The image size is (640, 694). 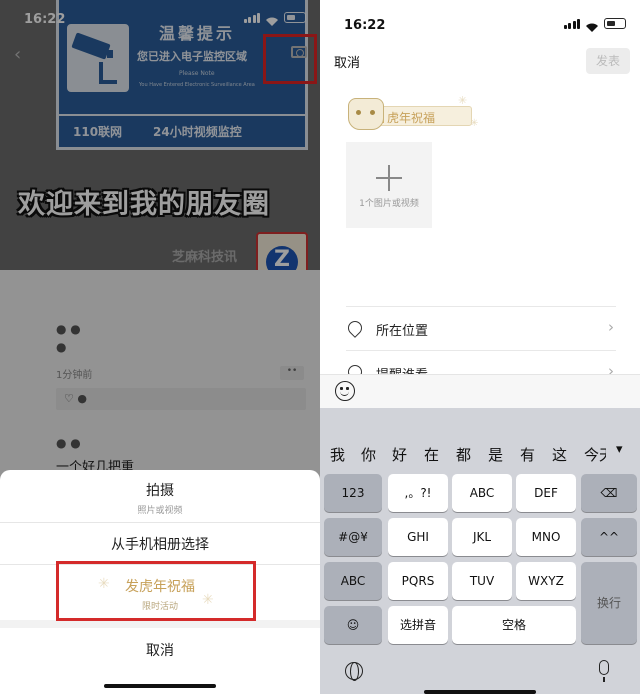 What do you see at coordinates (418, 493) in the screenshot?
I see `key-punct: ,。?!` at bounding box center [418, 493].